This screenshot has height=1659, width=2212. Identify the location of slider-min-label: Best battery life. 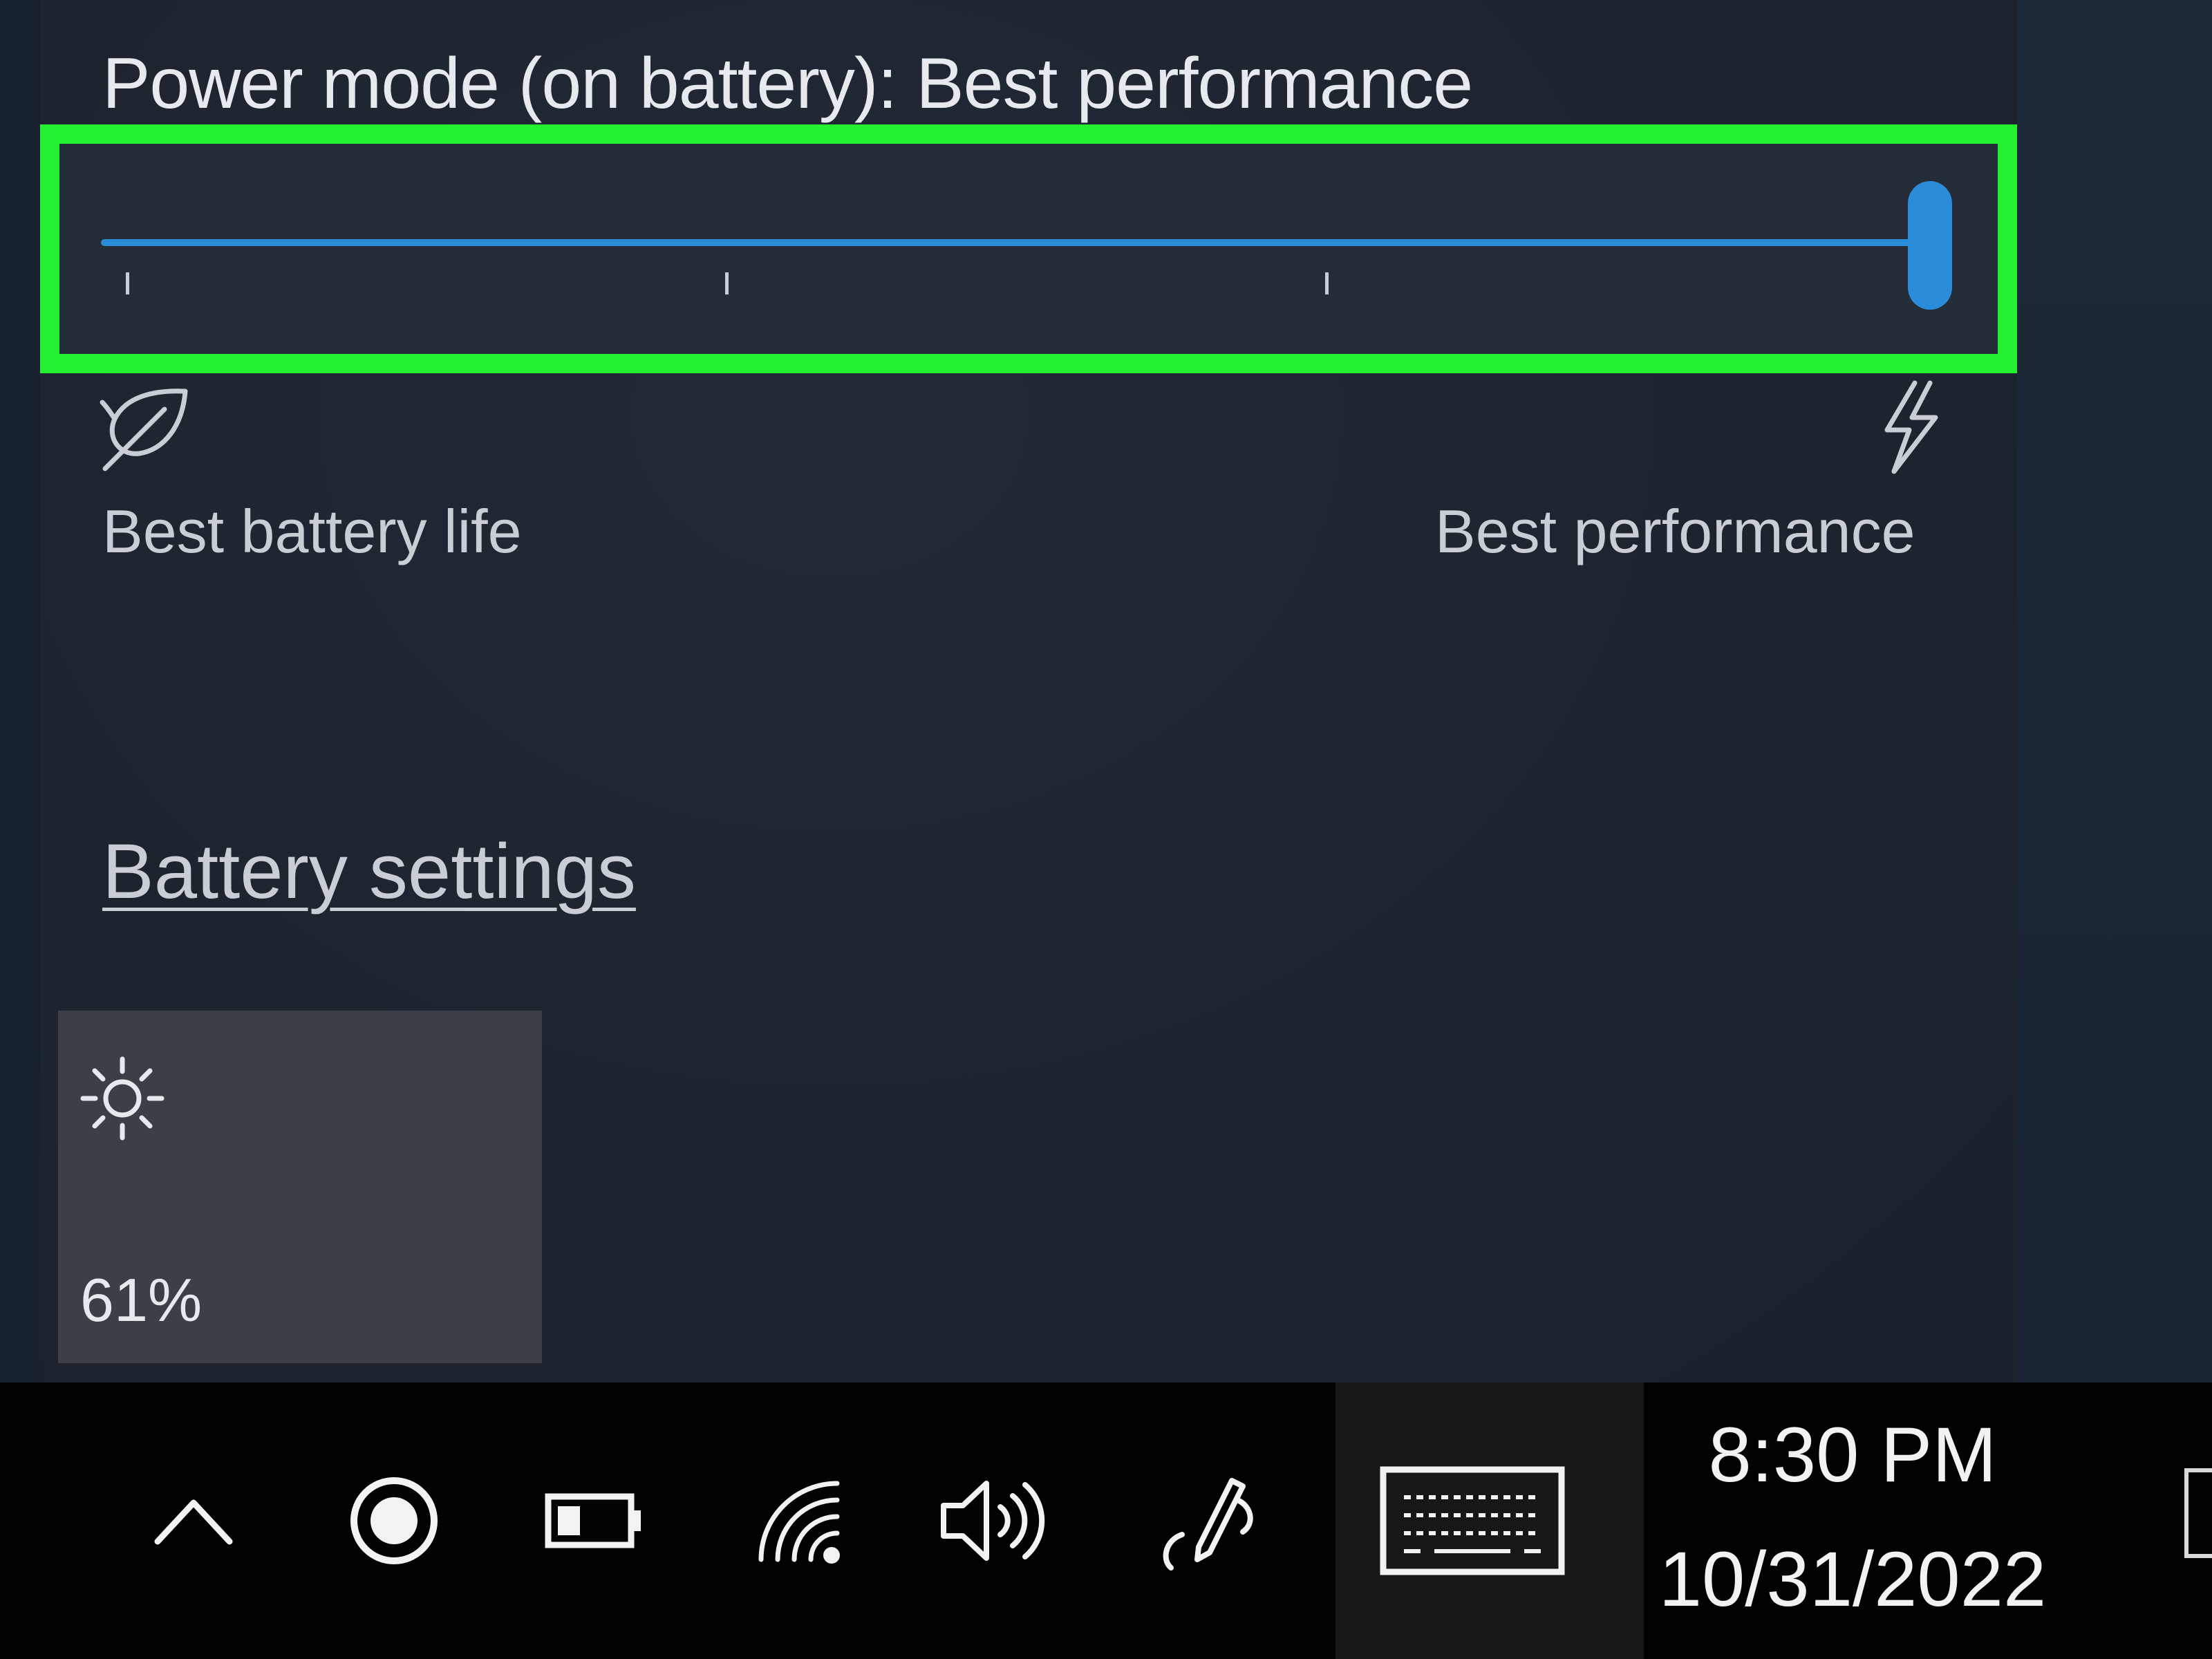
(312, 531).